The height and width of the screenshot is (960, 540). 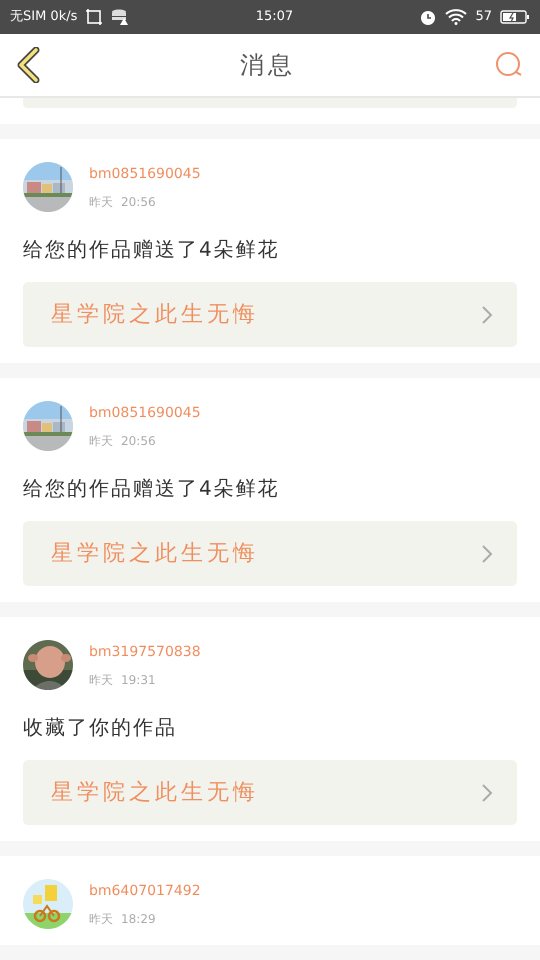 I want to click on battery-charging-icon, so click(x=515, y=17).